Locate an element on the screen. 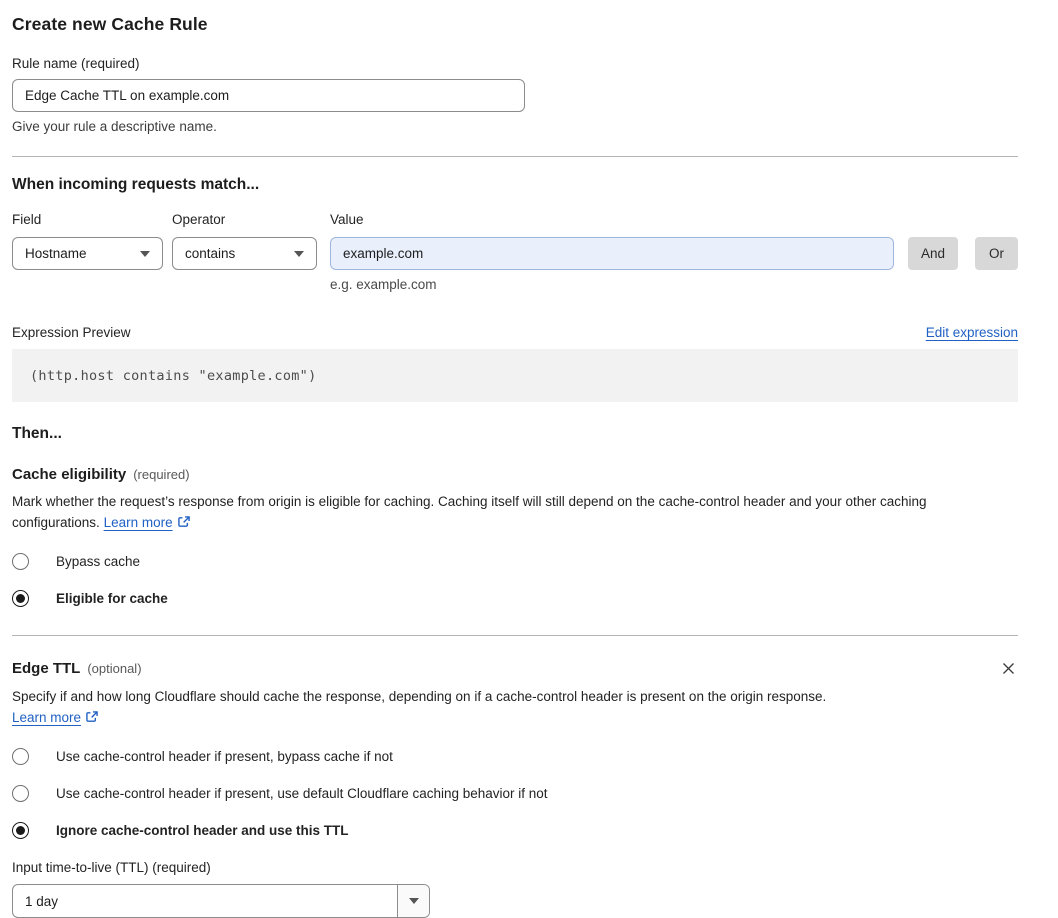  ttl-label: Input time-to-live (TTL) (required) is located at coordinates (111, 867).